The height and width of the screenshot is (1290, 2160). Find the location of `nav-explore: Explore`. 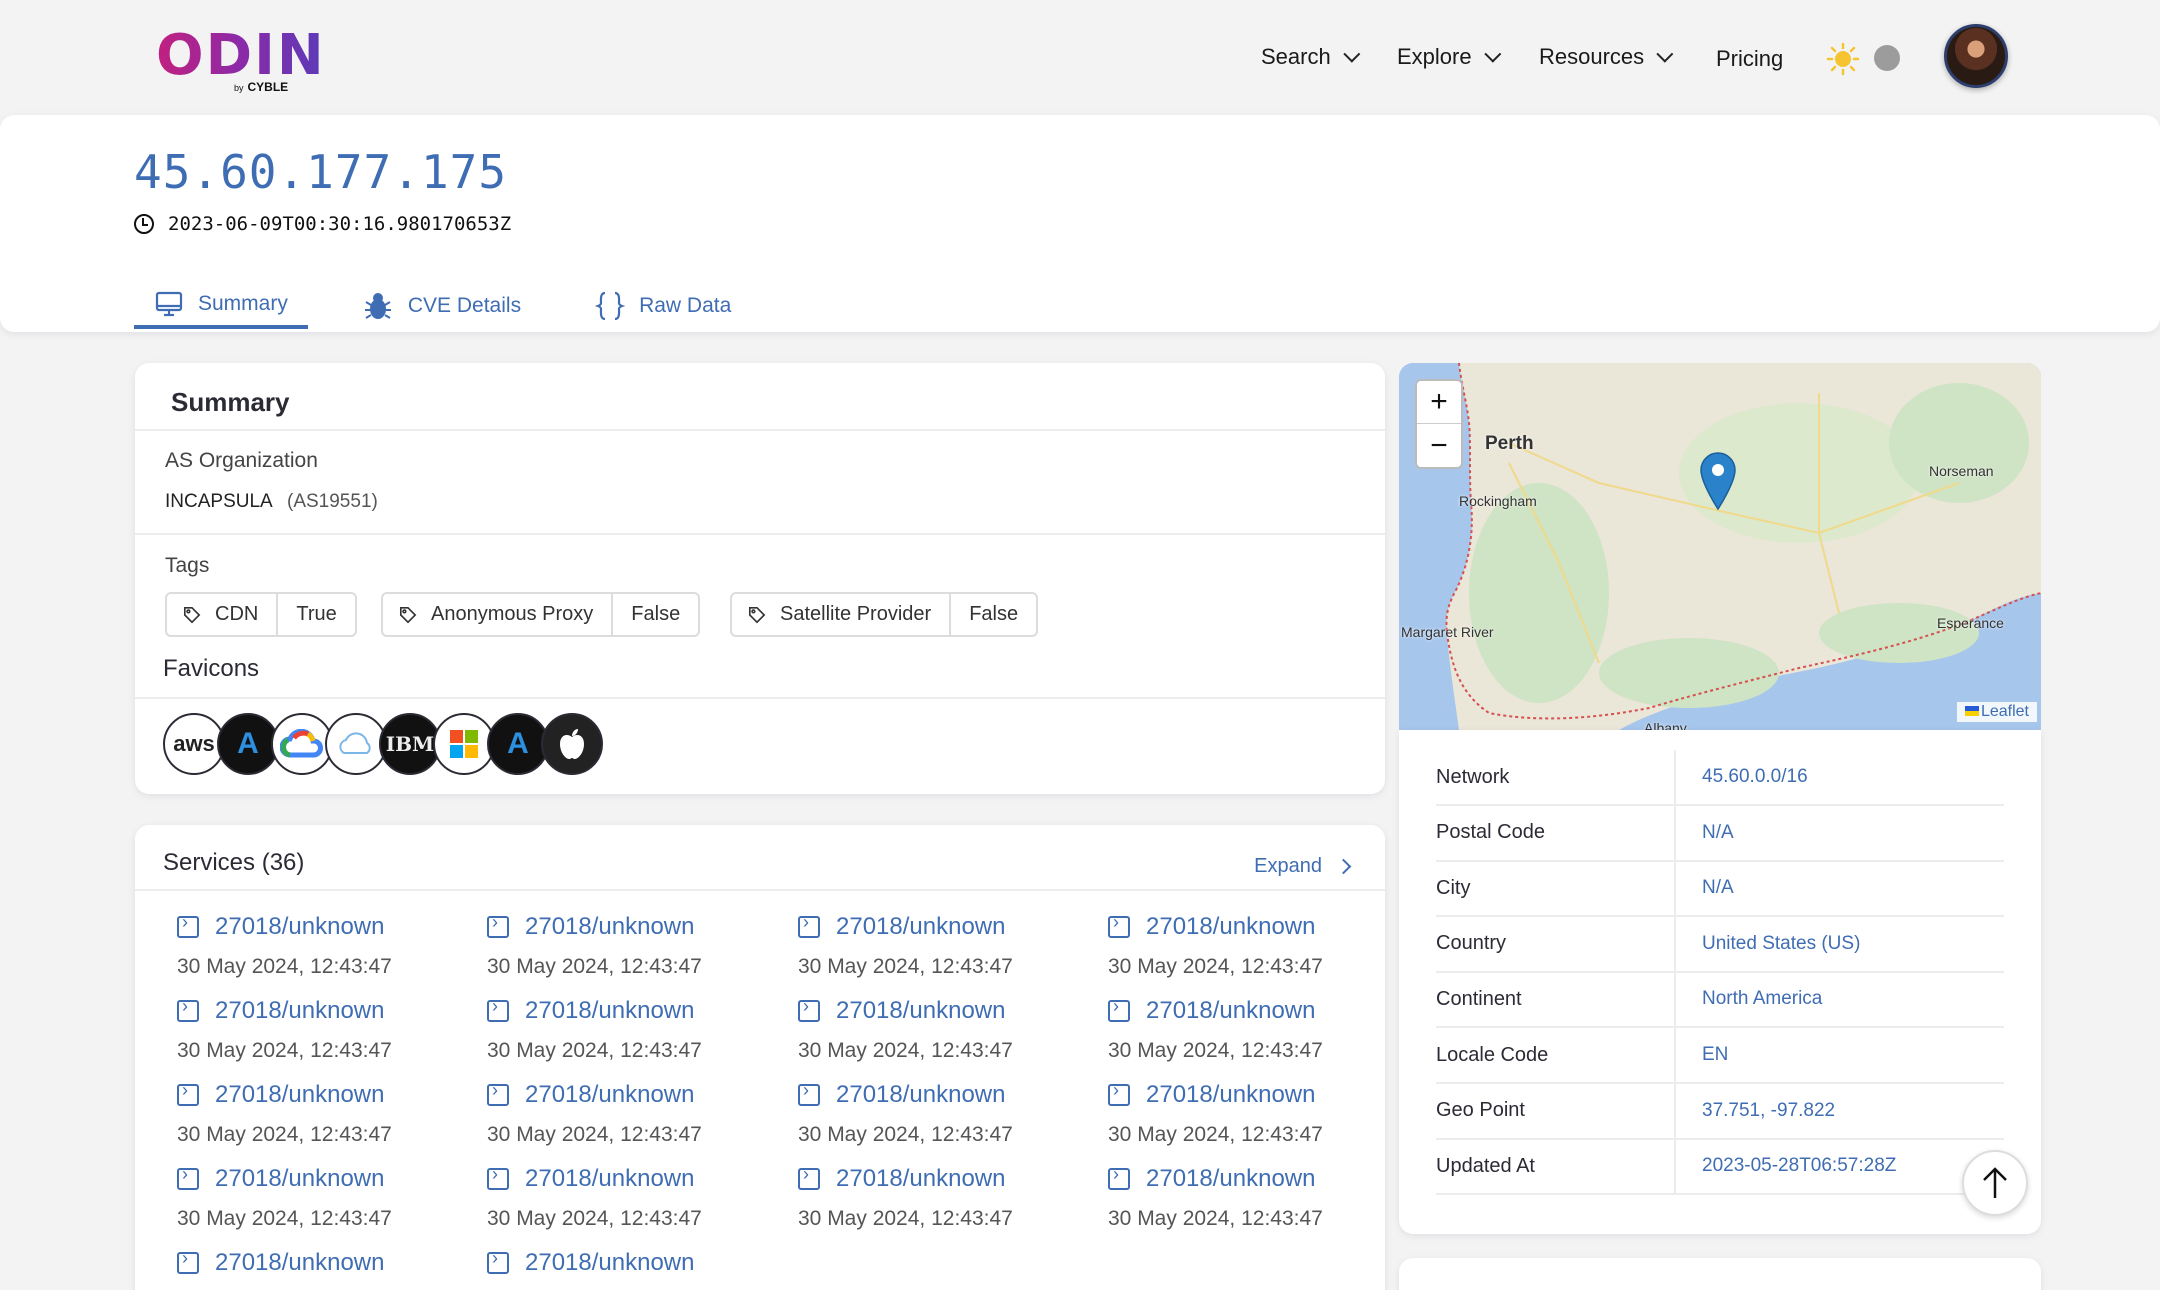

nav-explore: Explore is located at coordinates (1449, 57).